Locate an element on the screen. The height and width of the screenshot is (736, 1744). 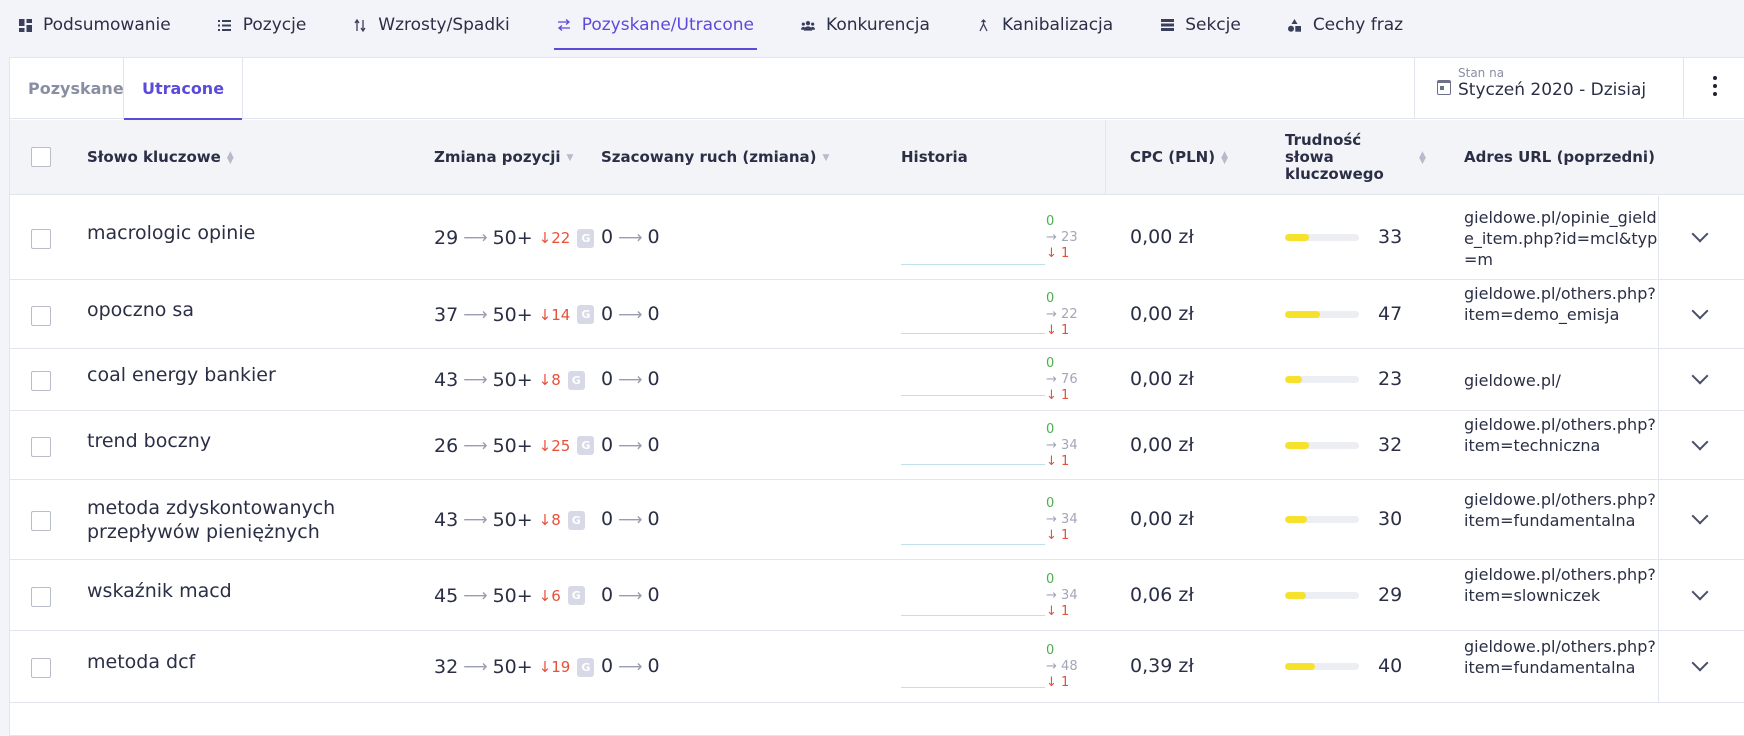
delta-value: 6 is located at coordinates (556, 595).